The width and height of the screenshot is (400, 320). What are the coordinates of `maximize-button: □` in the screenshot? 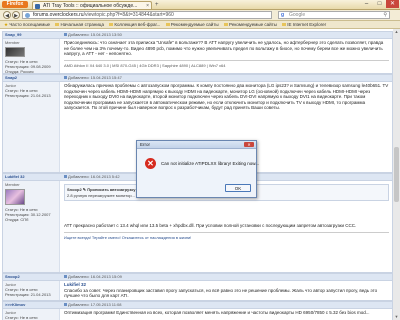 It's located at (379, 4).